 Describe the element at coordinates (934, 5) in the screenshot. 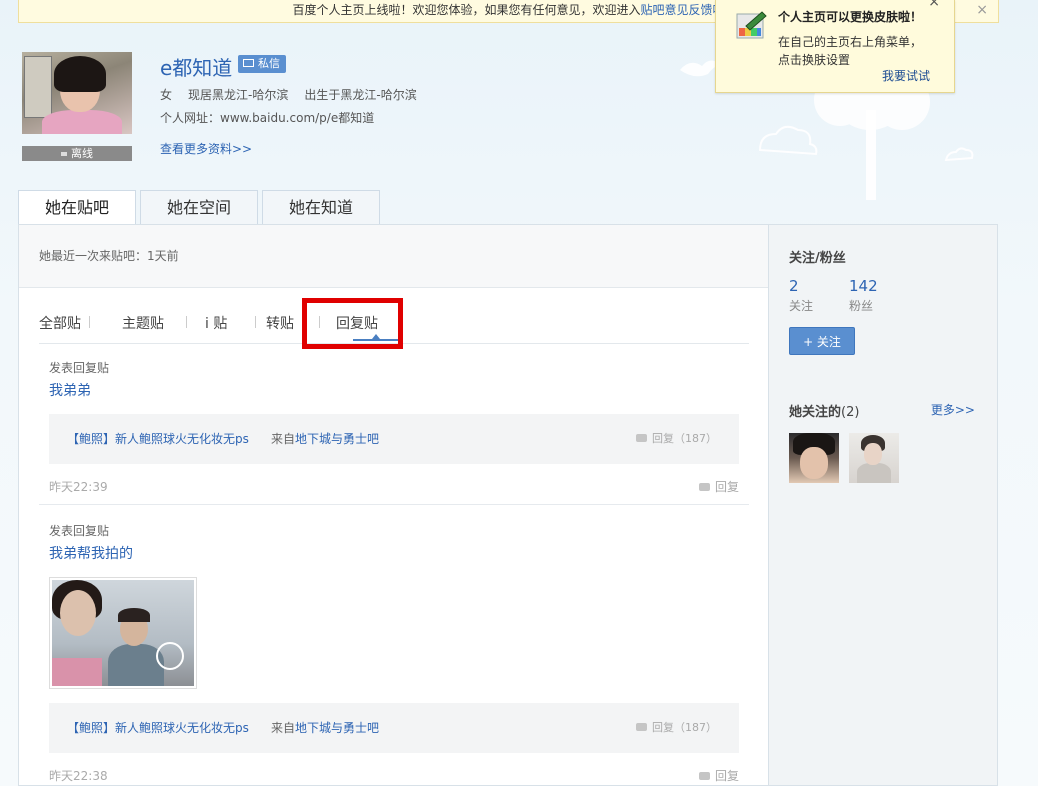

I see `skin-tip-close-icon: ×` at that location.